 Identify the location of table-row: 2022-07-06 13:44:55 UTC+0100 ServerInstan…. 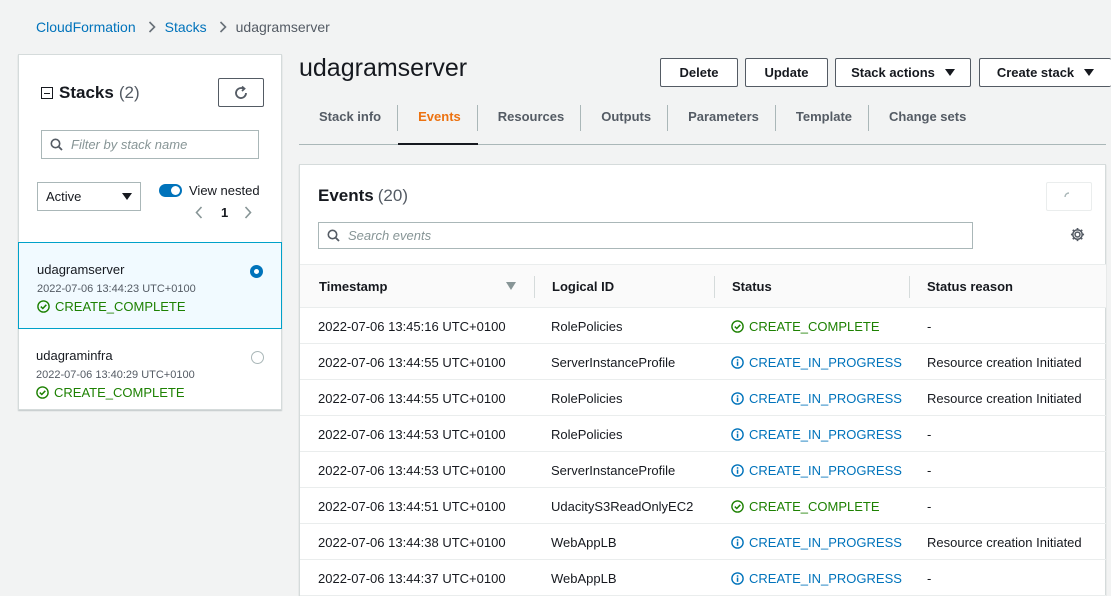
(703, 362).